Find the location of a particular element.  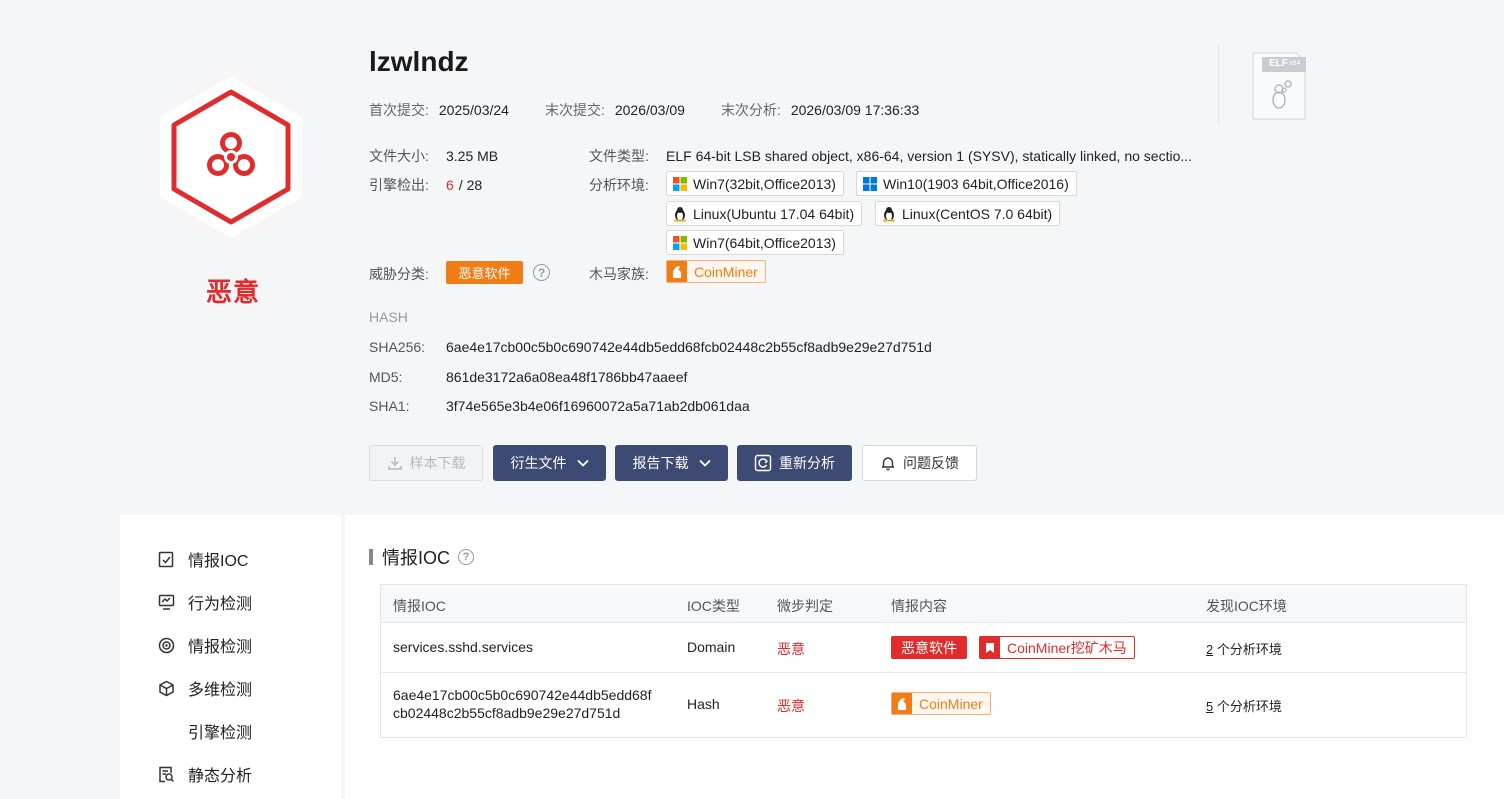

engine-hits: 6 is located at coordinates (450, 185).